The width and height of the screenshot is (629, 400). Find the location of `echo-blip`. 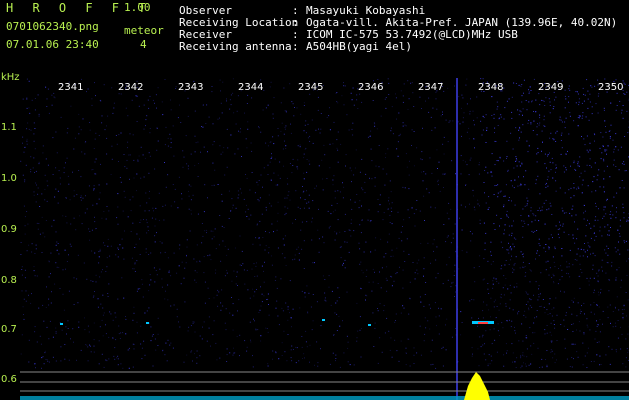

echo-blip is located at coordinates (369, 325).